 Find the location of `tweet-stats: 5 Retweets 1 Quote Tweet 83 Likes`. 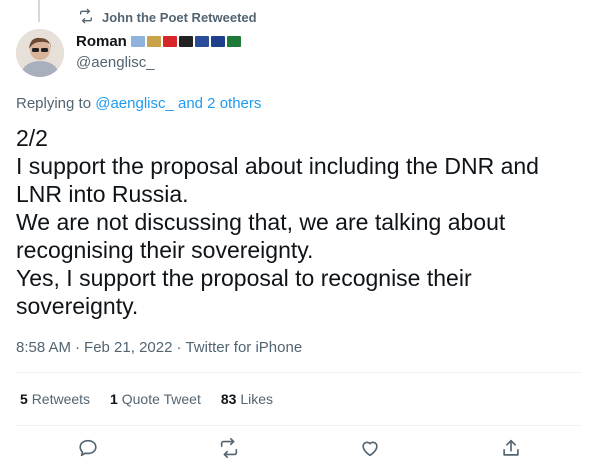

tweet-stats: 5 Retweets 1 Quote Tweet 83 Likes is located at coordinates (146, 399).